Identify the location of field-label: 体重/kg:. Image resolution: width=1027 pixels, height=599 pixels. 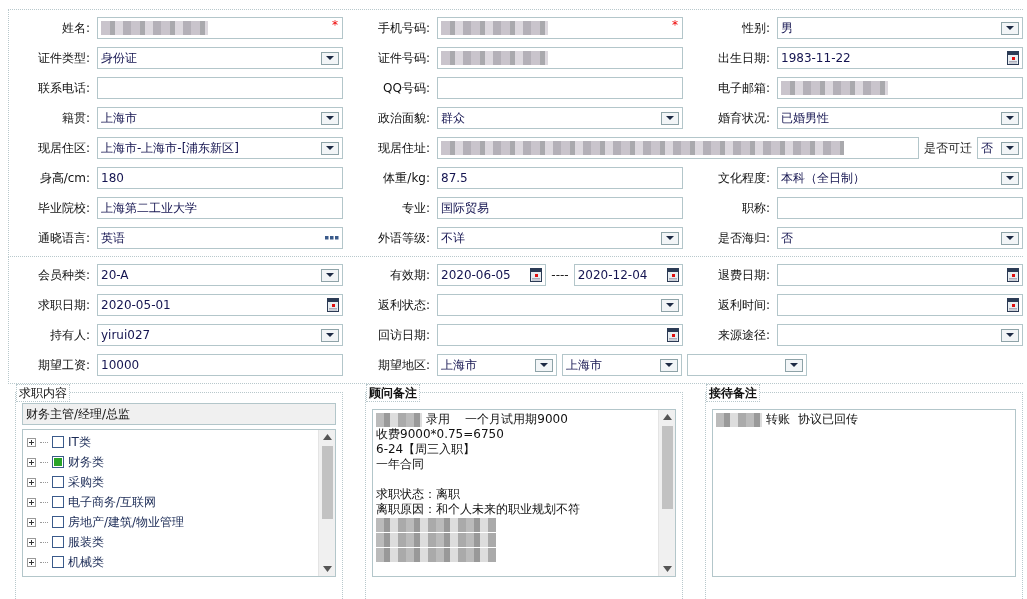
(406, 178).